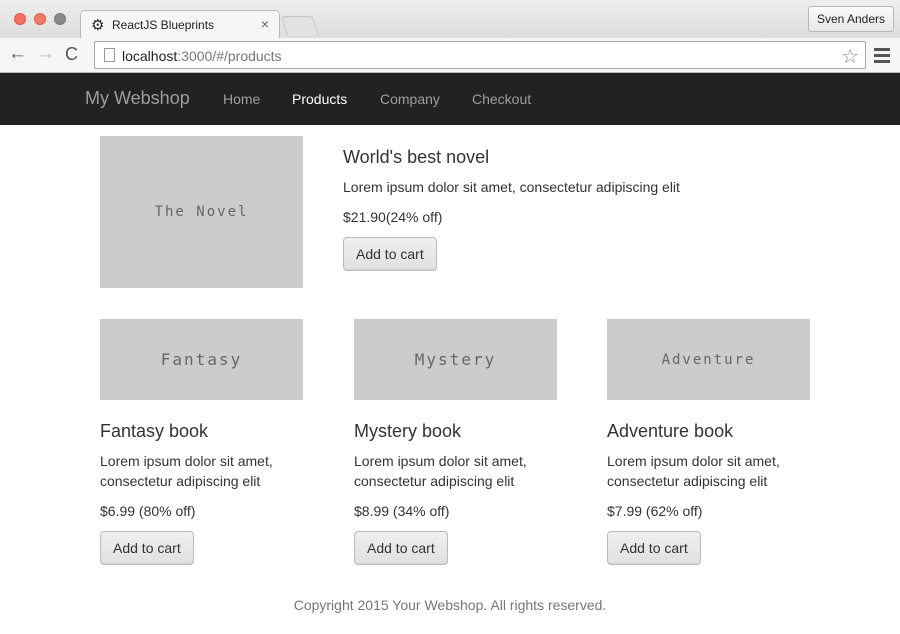 The image size is (900, 634). Describe the element at coordinates (300, 26) in the screenshot. I see `new-tab-button` at that location.